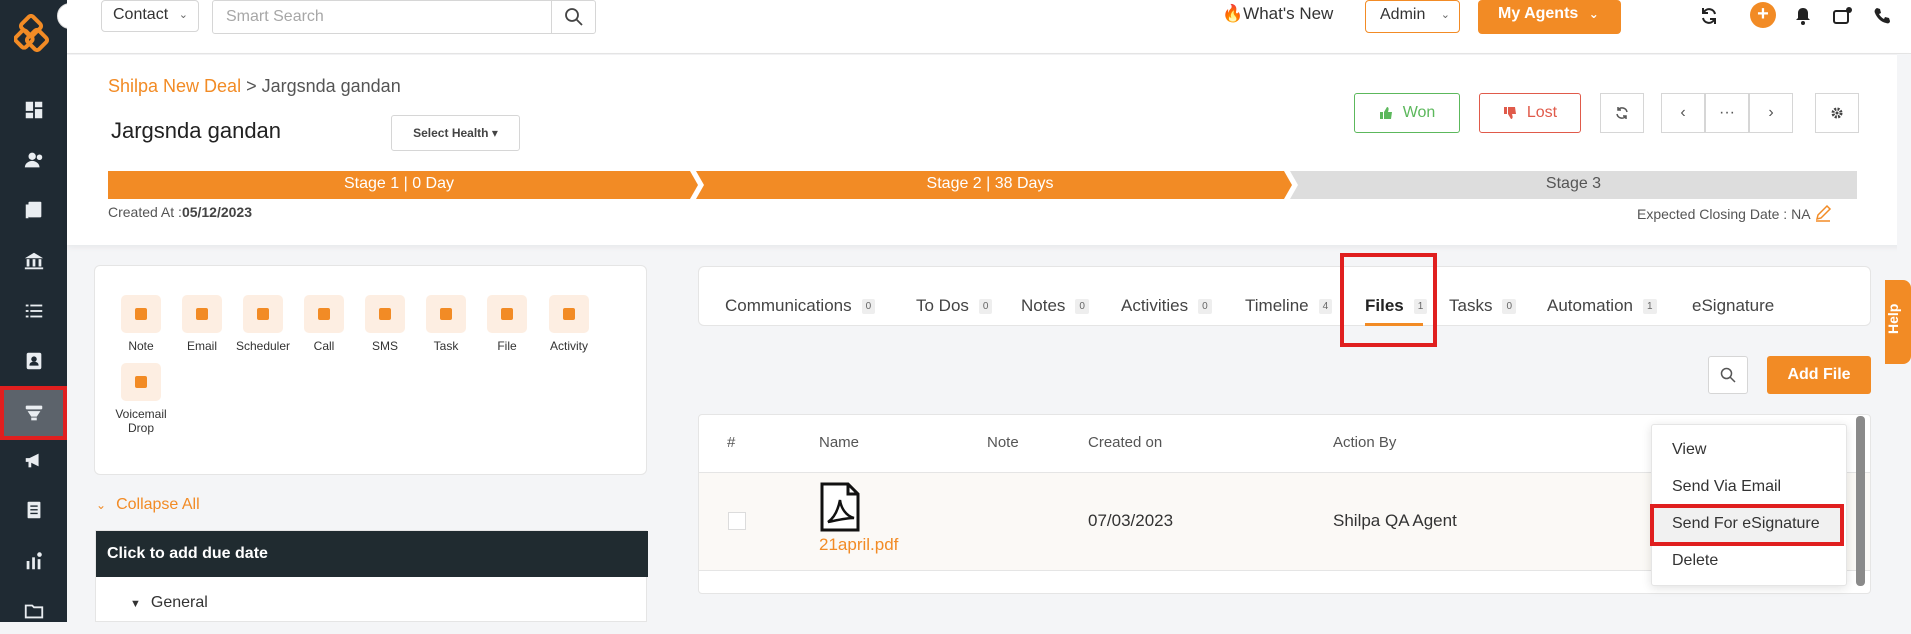 This screenshot has height=634, width=1911. Describe the element at coordinates (1538, 13) in the screenshot. I see `my-agents-label: My Agents` at that location.